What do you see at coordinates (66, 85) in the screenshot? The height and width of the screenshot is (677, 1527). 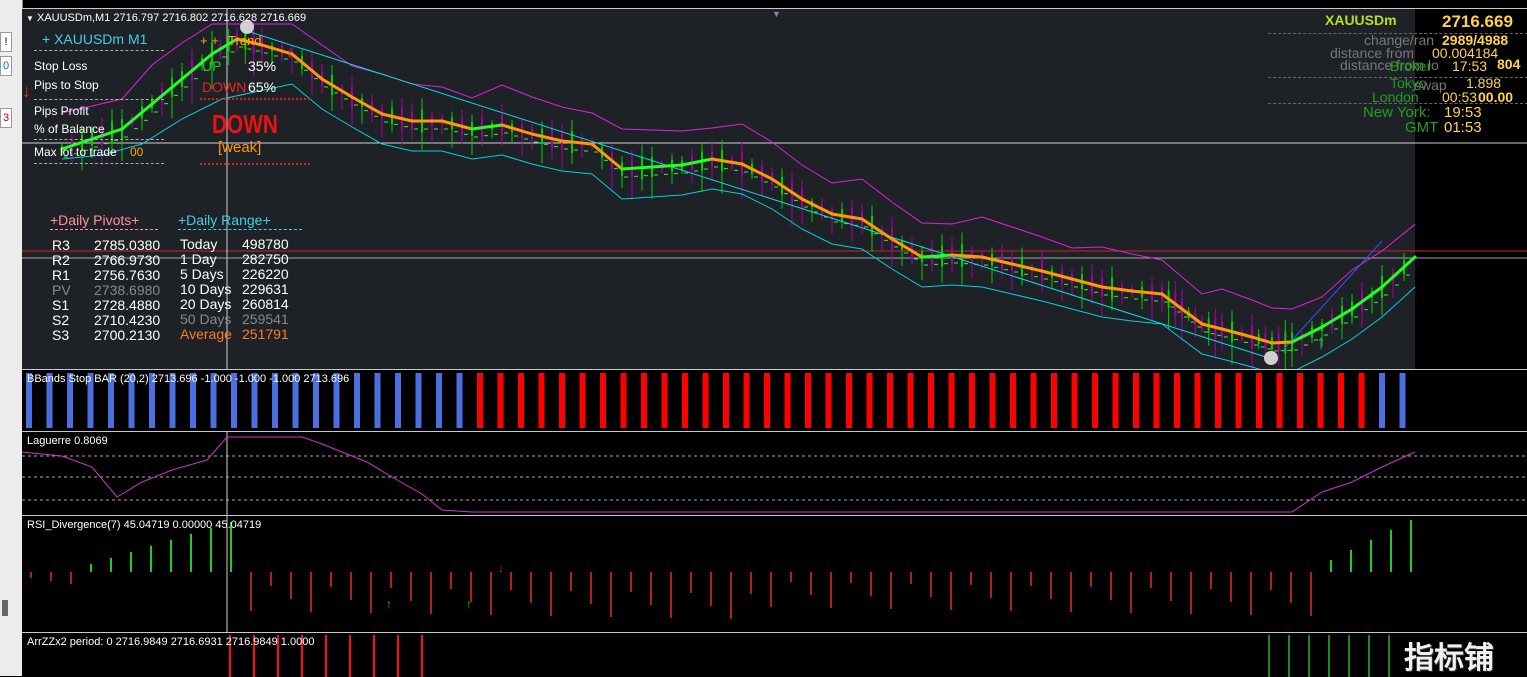 I see `pips-to-stop-label: Pips to Stop` at bounding box center [66, 85].